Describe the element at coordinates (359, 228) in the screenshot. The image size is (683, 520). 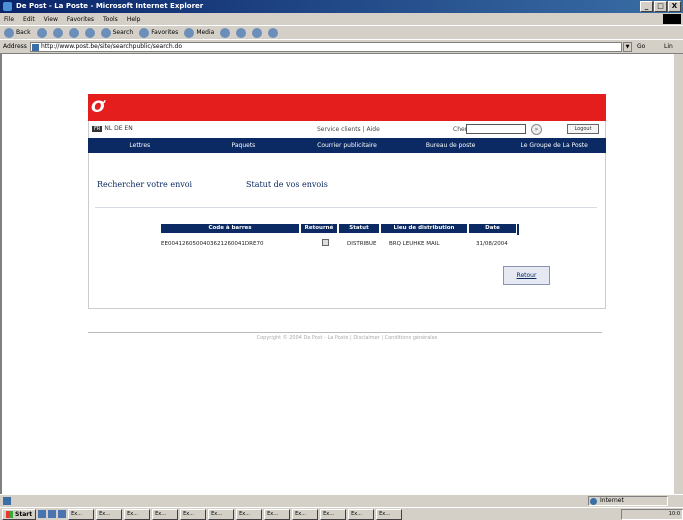
I see `header-status: Statut` at that location.